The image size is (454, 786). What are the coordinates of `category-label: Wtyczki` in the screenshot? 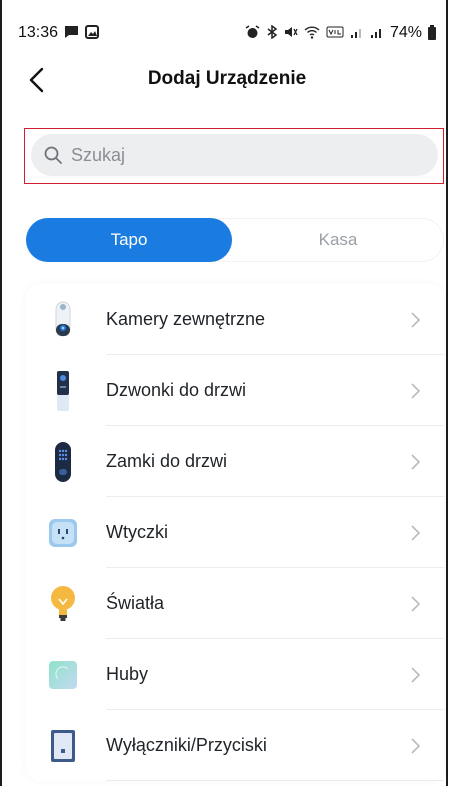 It's located at (137, 532).